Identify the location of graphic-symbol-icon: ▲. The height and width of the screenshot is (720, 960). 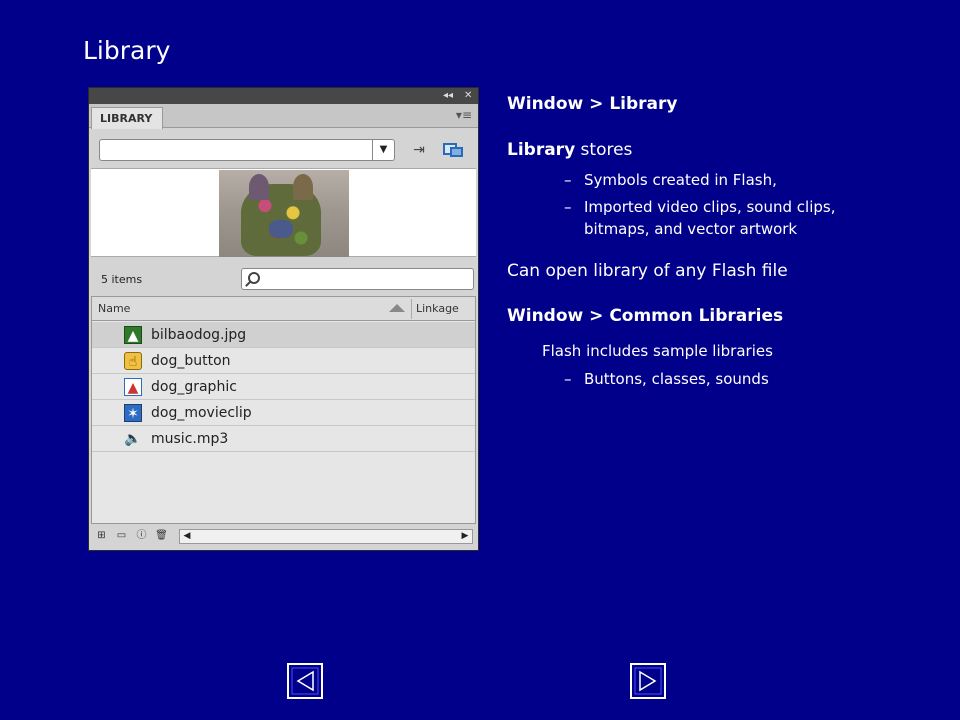
(133, 387).